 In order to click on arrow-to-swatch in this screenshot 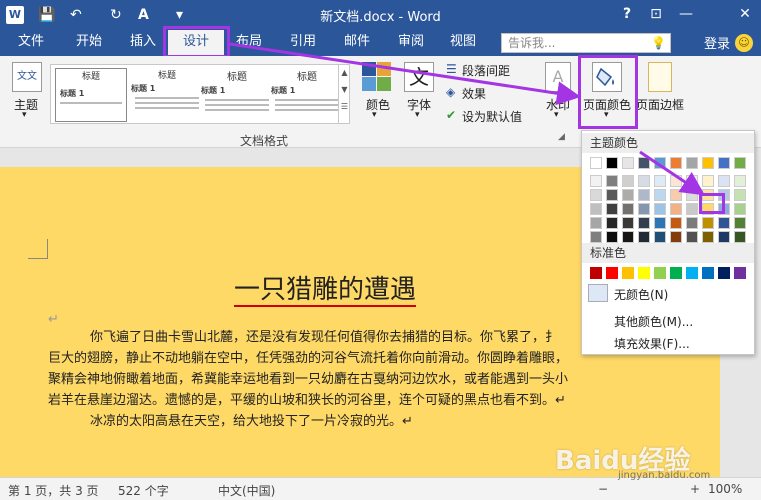, I will do `click(672, 173)`.